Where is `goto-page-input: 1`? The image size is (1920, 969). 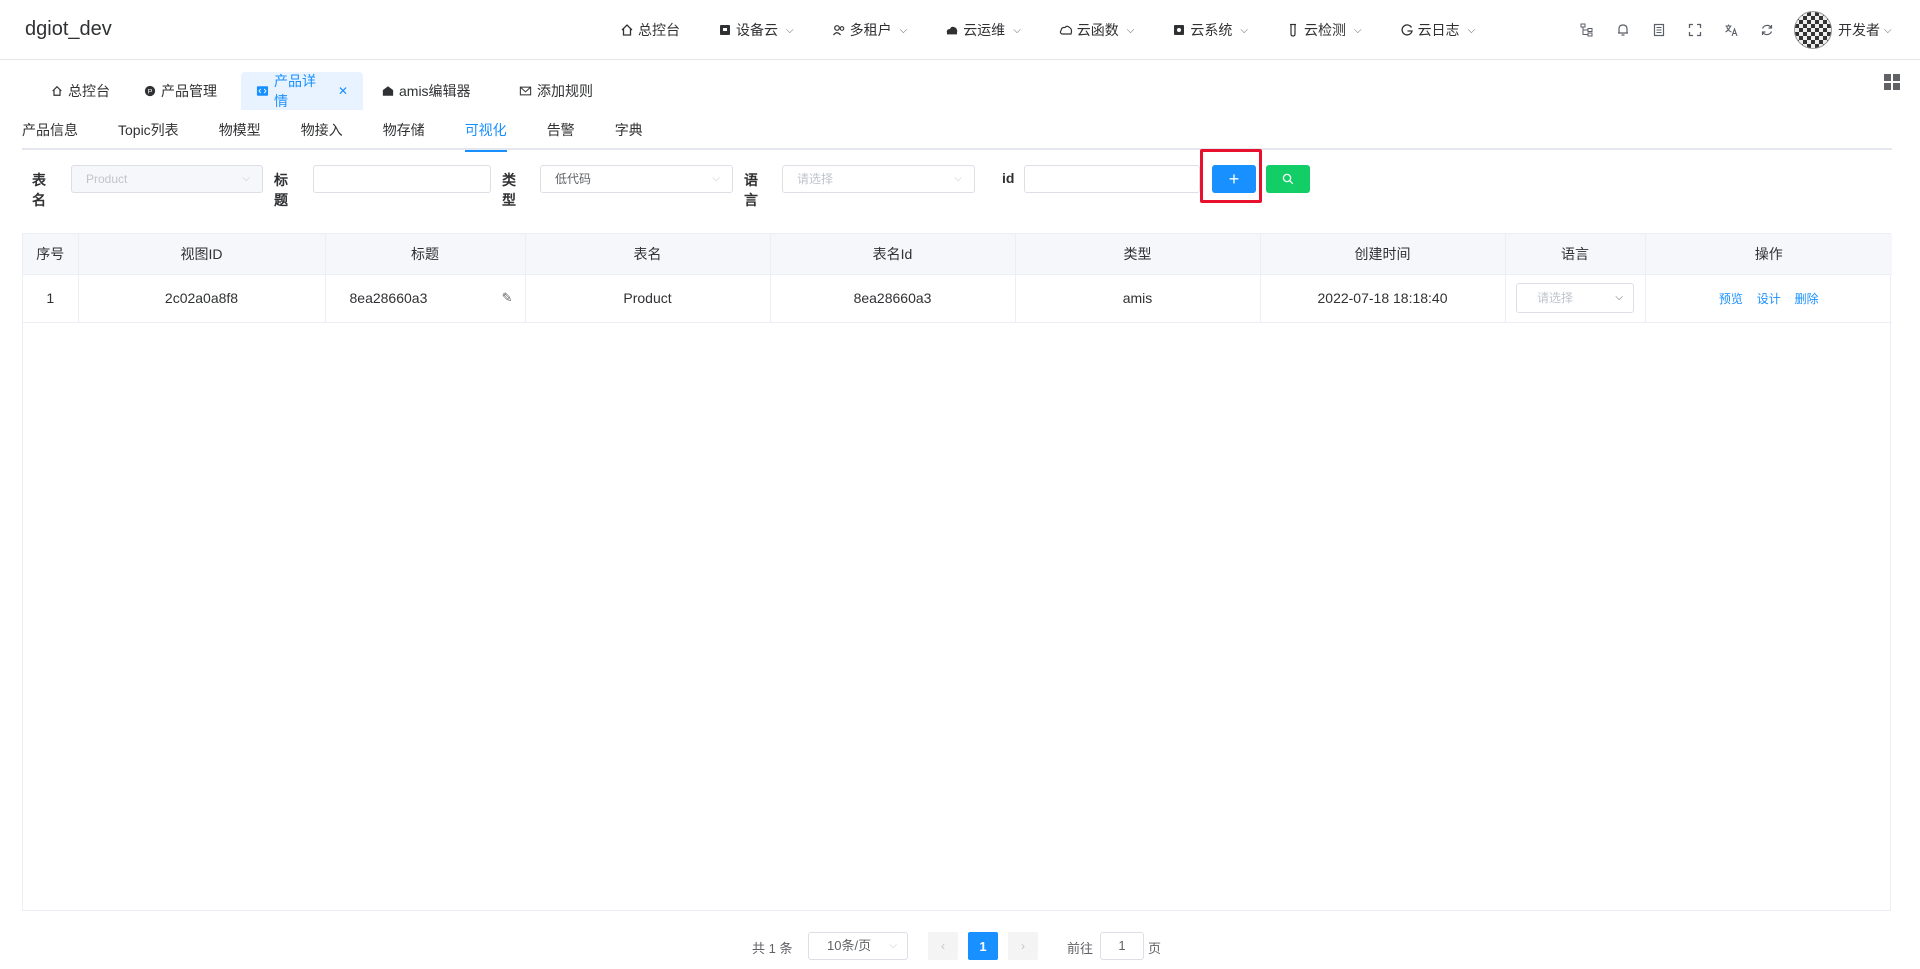
goto-page-input: 1 is located at coordinates (1122, 946).